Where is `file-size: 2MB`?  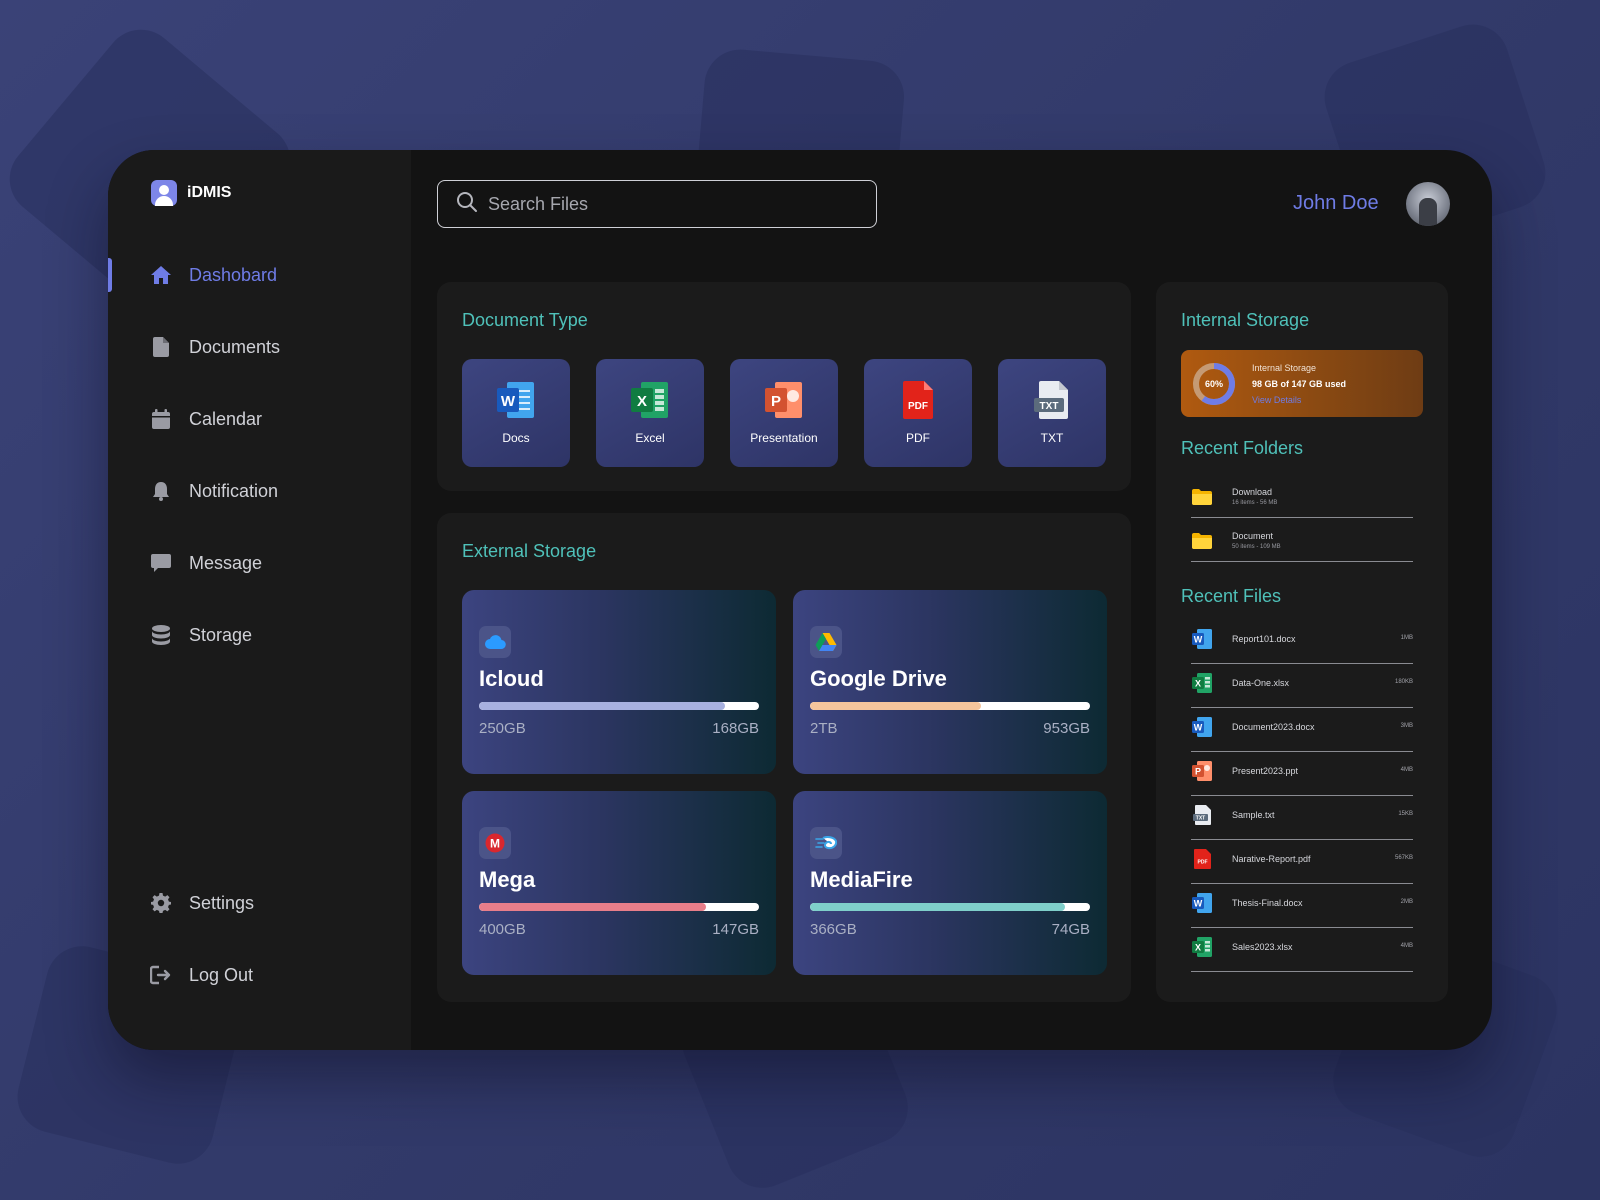 file-size: 2MB is located at coordinates (1406, 902).